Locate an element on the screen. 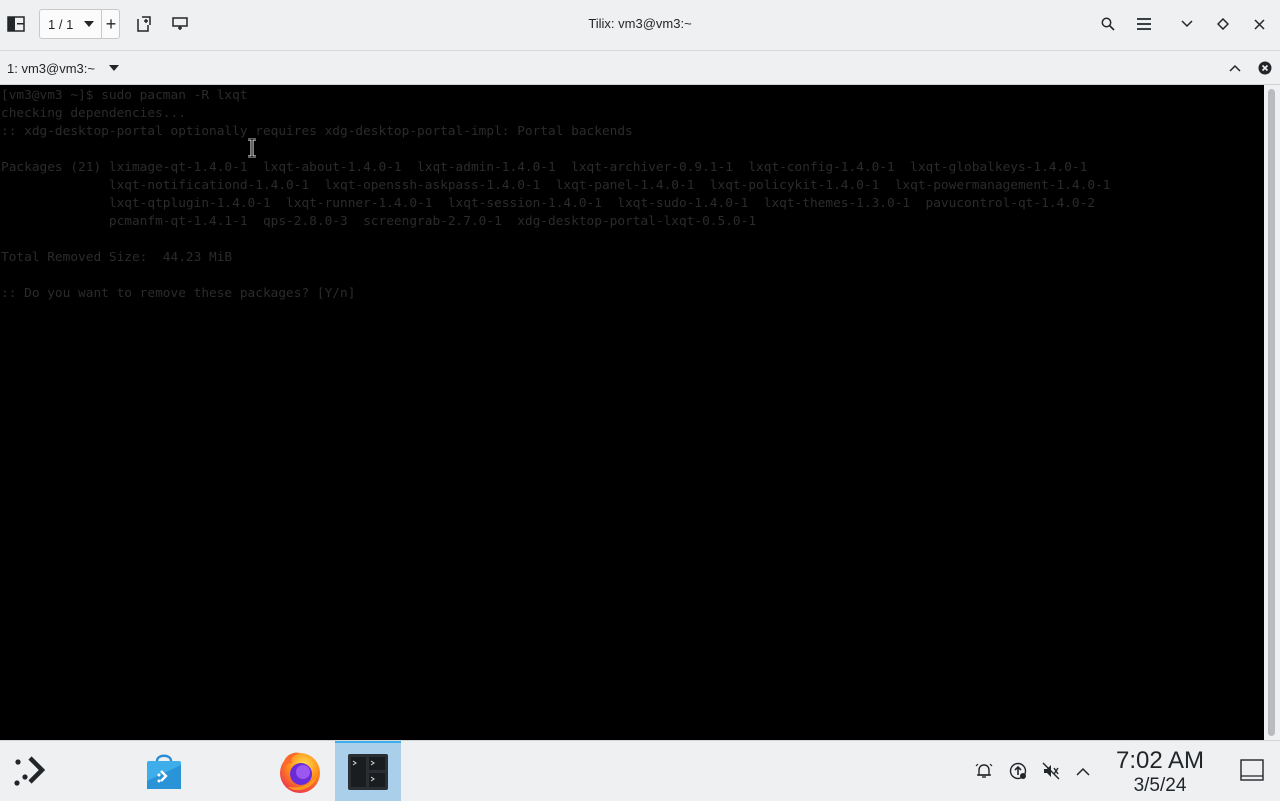 Image resolution: width=1280 pixels, height=801 pixels. terminal-menu-chevron-icon is located at coordinates (114, 68).